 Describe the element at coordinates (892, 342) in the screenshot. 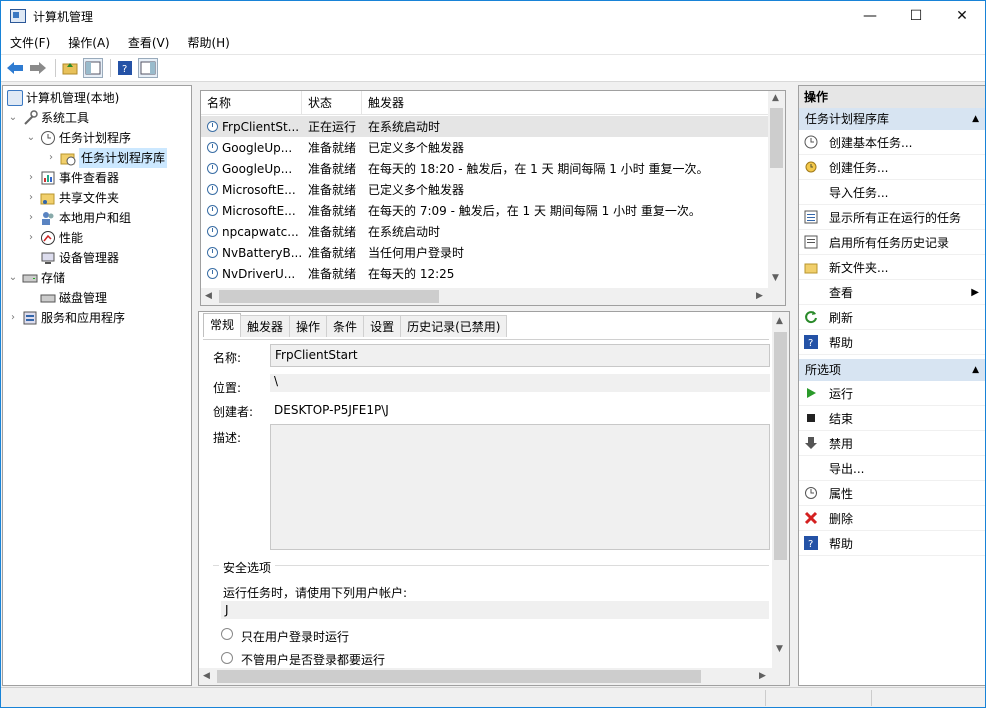

I see `action-help: ? 帮助` at that location.